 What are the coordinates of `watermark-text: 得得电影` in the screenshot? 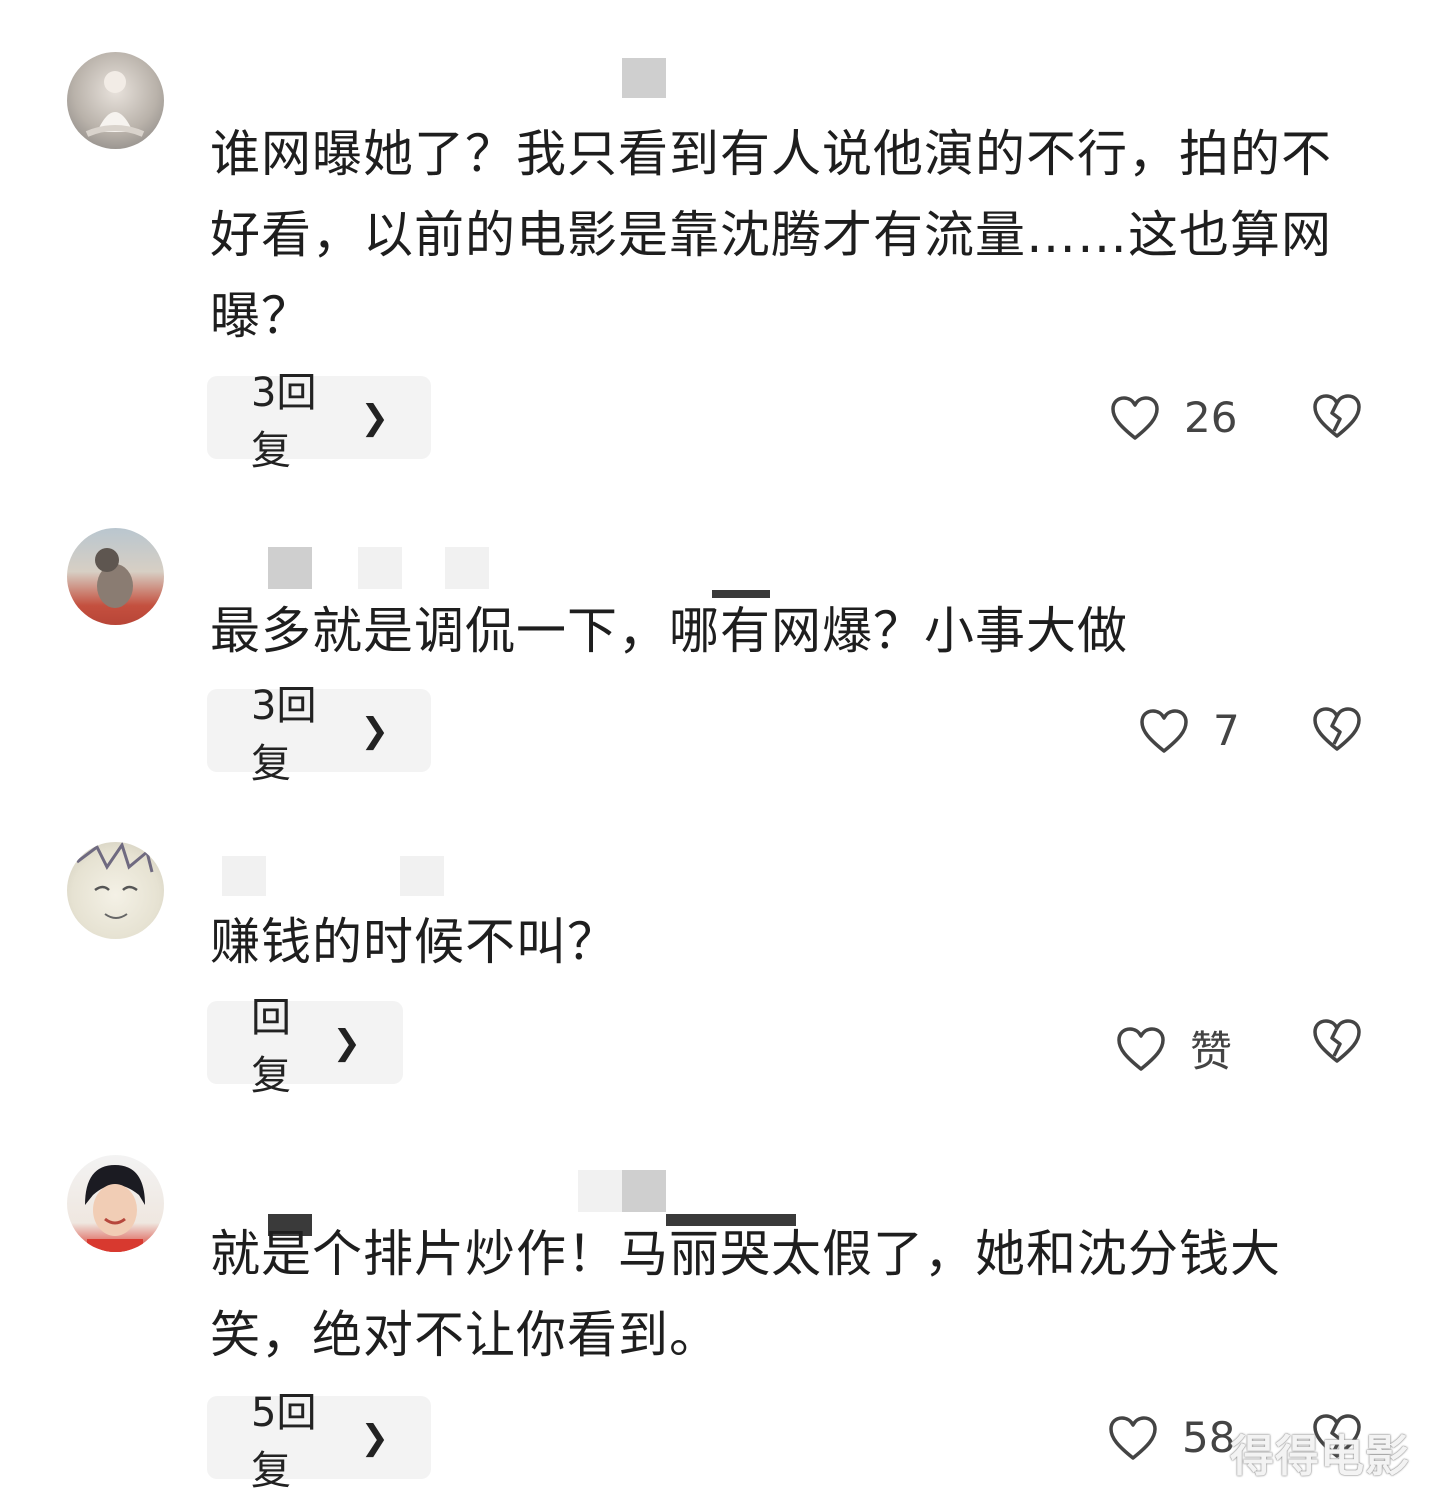 It's located at (1320, 1456).